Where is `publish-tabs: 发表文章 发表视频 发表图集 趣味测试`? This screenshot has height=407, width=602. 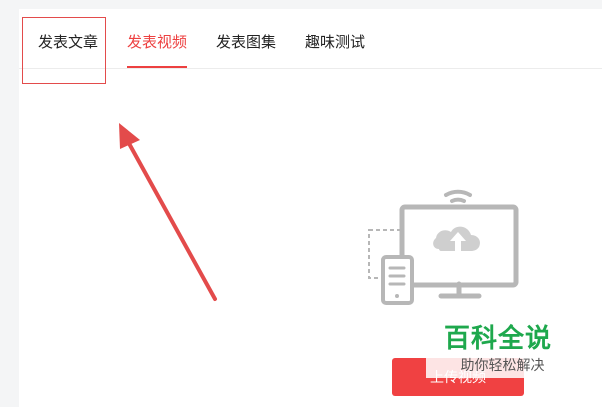
publish-tabs: 发表文章 发表视频 发表图集 趣味测试 is located at coordinates (310, 39).